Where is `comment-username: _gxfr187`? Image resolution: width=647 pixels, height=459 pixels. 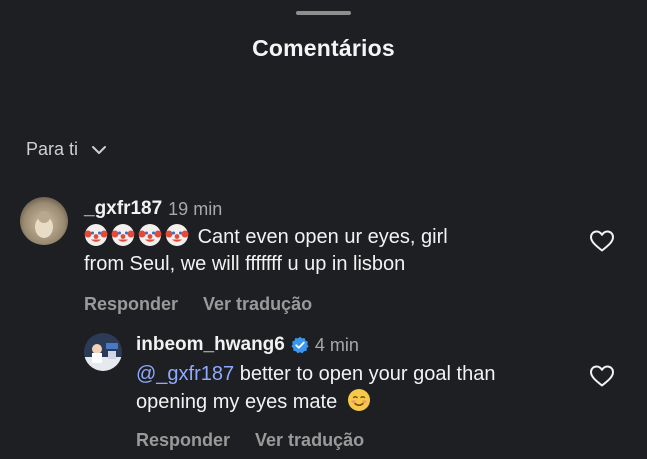 comment-username: _gxfr187 is located at coordinates (123, 209).